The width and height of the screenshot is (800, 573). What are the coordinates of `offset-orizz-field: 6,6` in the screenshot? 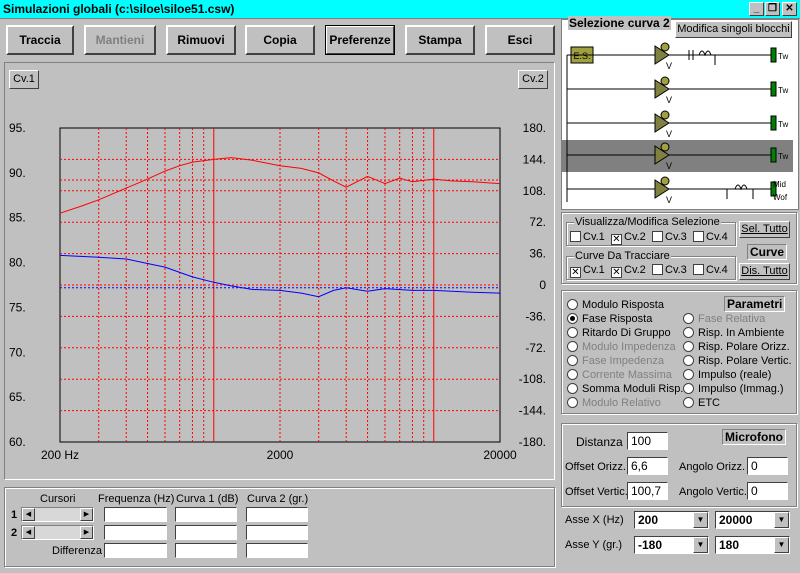 It's located at (647, 466).